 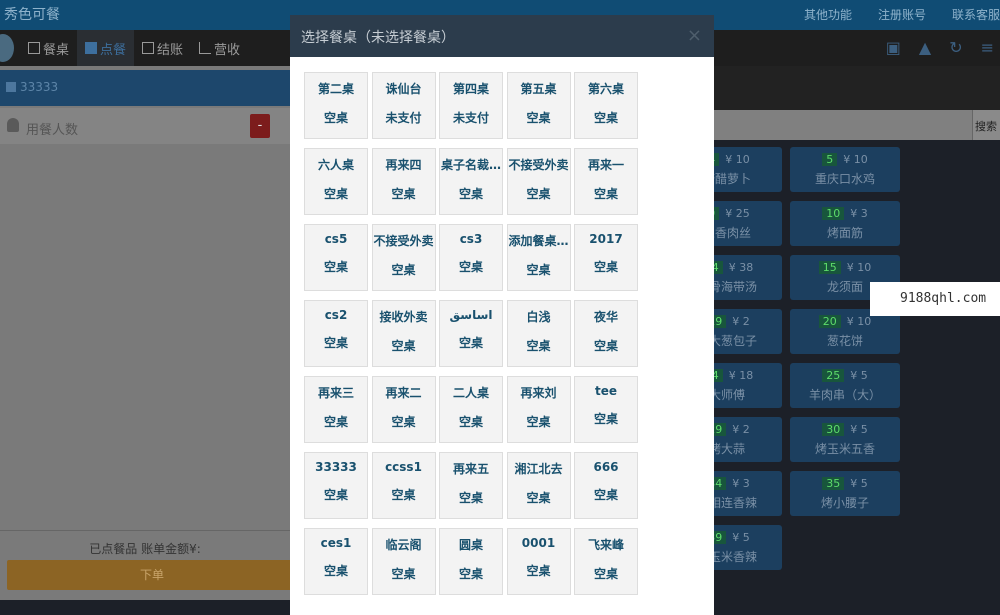 What do you see at coordinates (606, 181) in the screenshot?
I see `table-tile: 再来一 空桌` at bounding box center [606, 181].